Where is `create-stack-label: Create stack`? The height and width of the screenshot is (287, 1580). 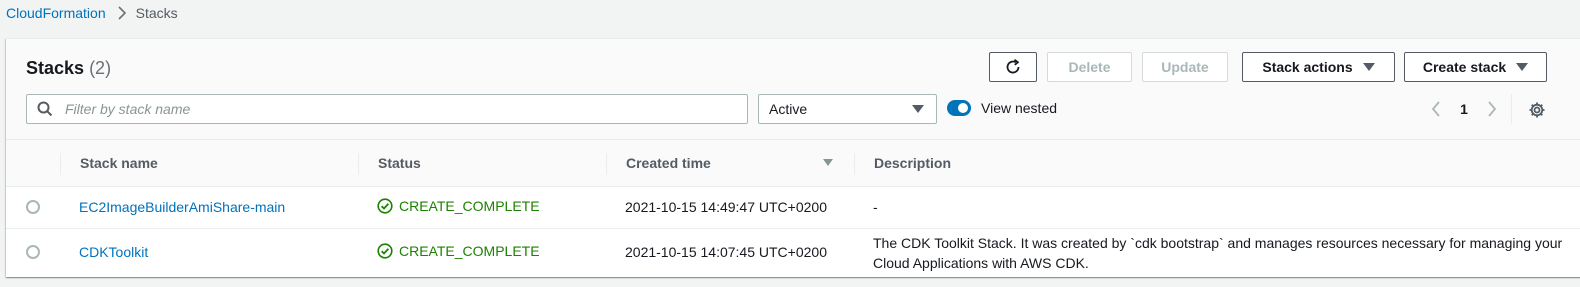
create-stack-label: Create stack is located at coordinates (1464, 67).